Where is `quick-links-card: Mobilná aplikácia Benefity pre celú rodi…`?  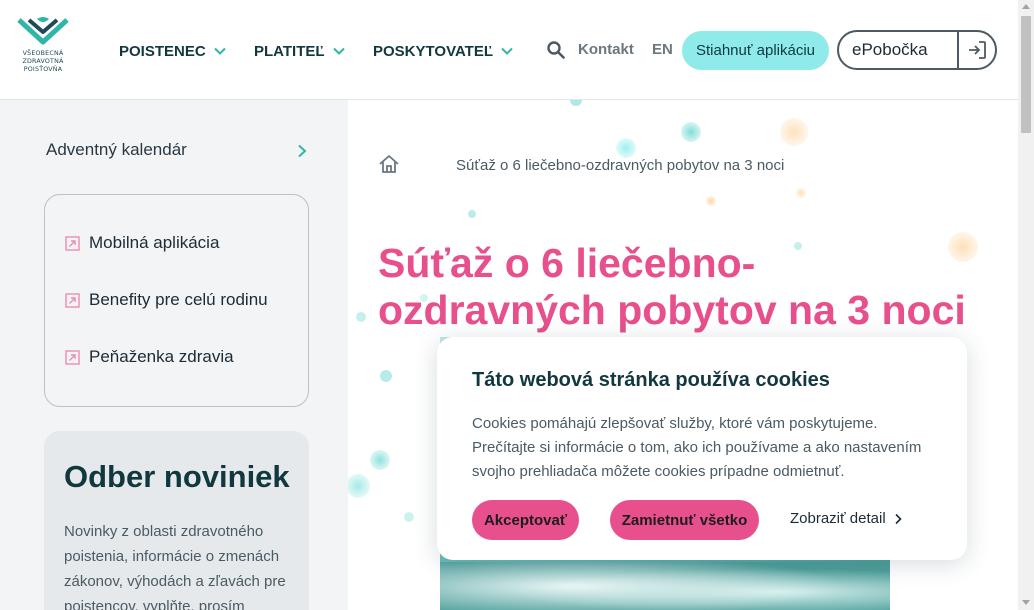 quick-links-card: Mobilná aplikácia Benefity pre celú rodi… is located at coordinates (176, 300).